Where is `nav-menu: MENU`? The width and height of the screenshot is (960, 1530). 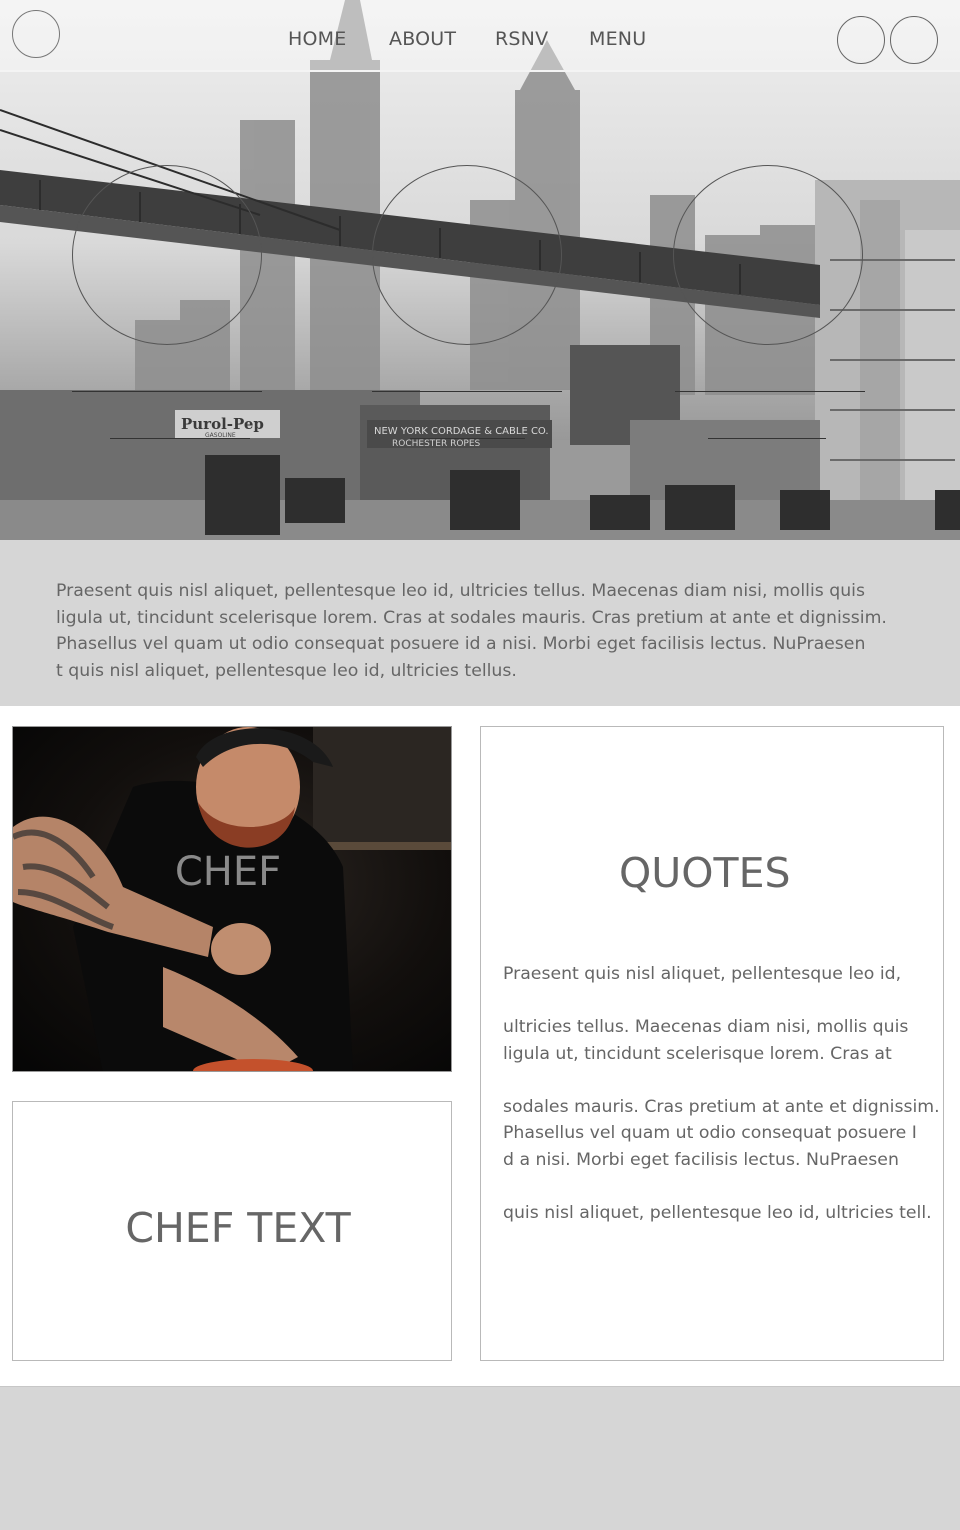
nav-menu: MENU is located at coordinates (617, 39).